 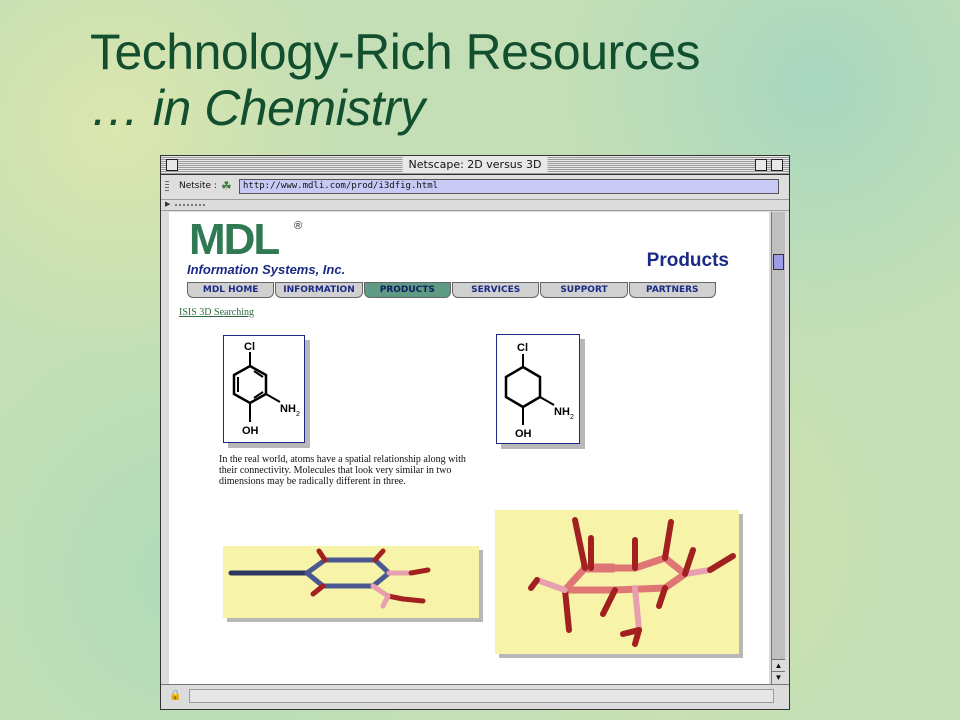 I want to click on nav-tab-partners: PARTNERS, so click(x=672, y=290).